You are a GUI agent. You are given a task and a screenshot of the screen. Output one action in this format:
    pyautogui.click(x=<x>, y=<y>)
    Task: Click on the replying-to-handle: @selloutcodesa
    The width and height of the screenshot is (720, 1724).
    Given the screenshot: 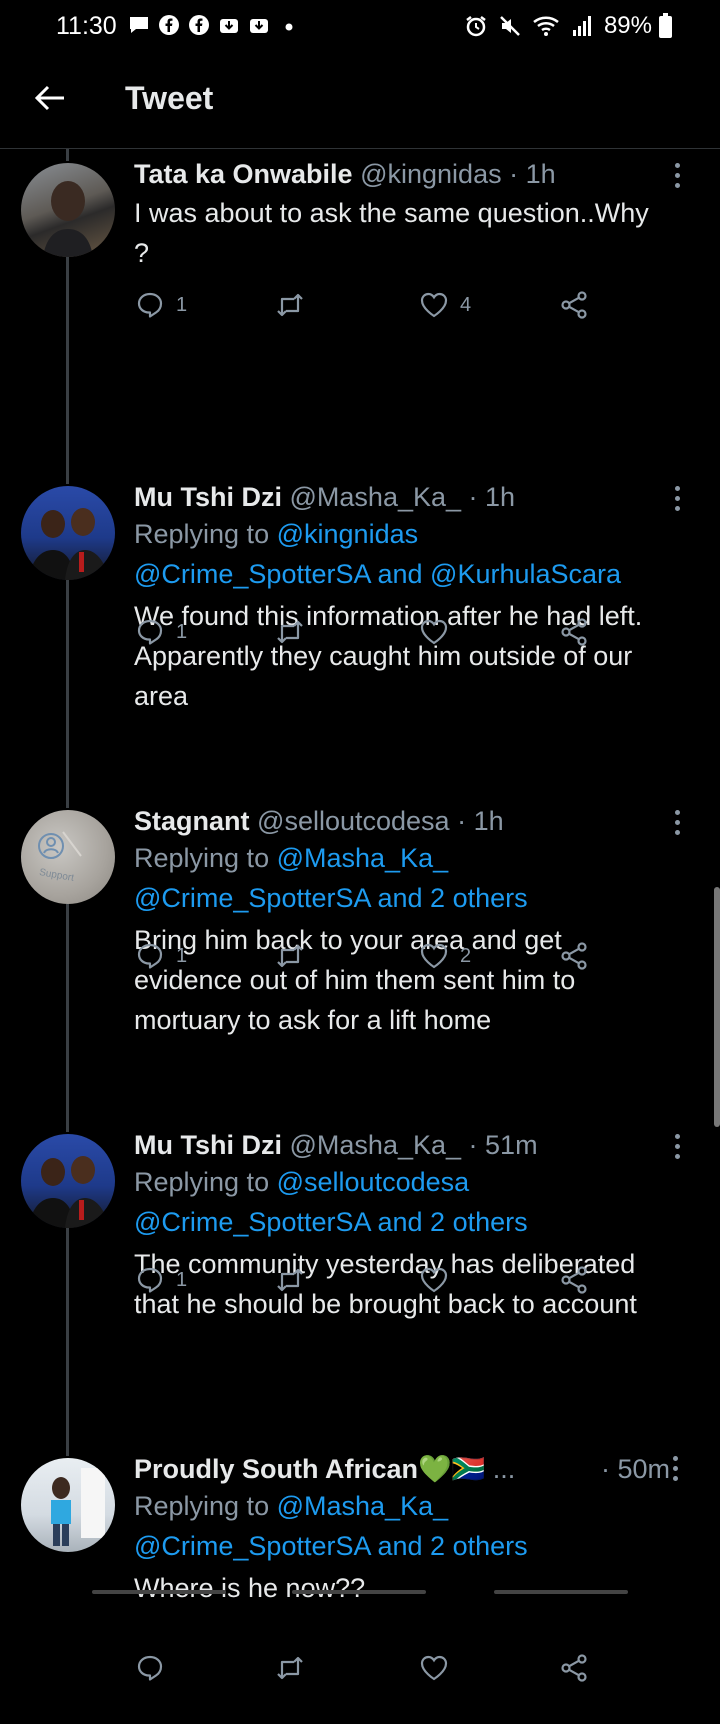 What is the action you would take?
    pyautogui.click(x=373, y=1182)
    